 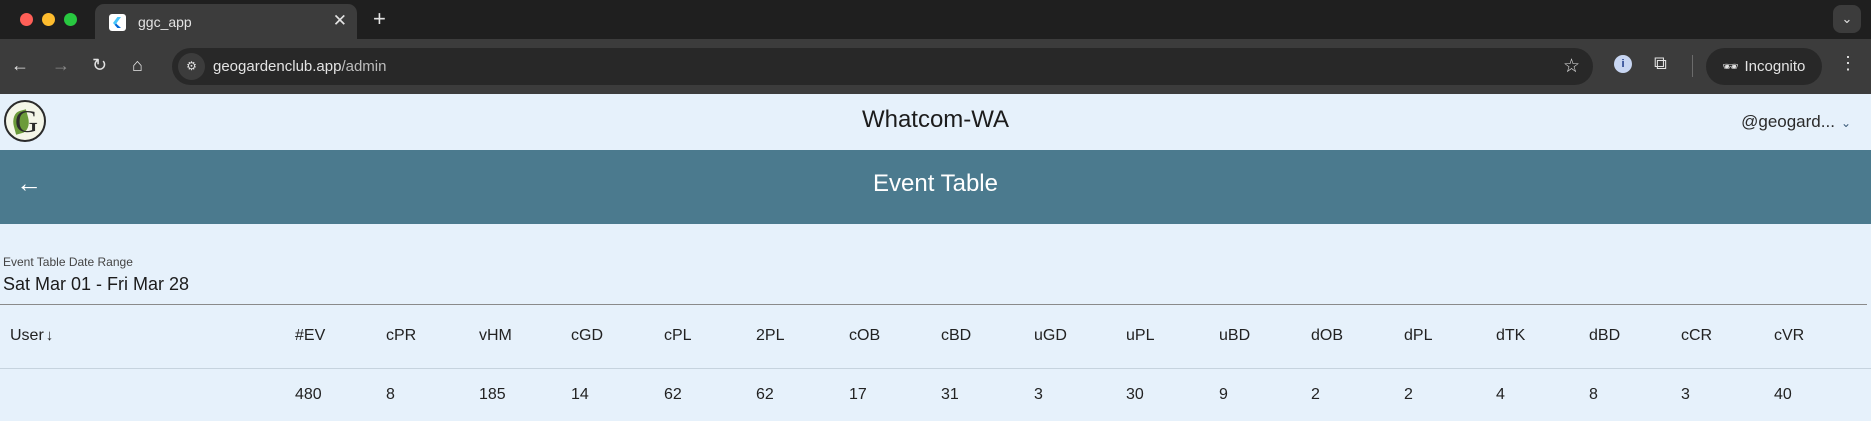 I want to click on region-title: Whatcom-WA, so click(x=935, y=119).